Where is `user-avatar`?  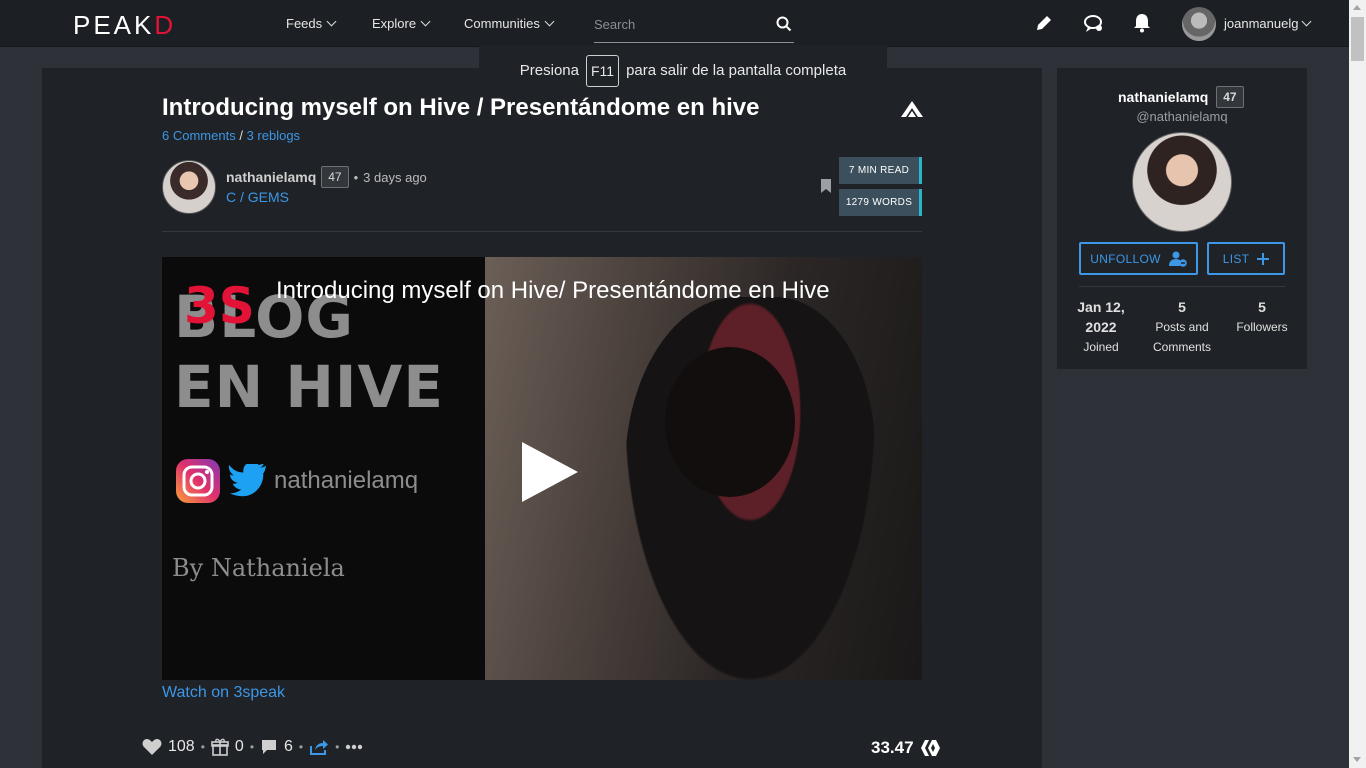
user-avatar is located at coordinates (1199, 24).